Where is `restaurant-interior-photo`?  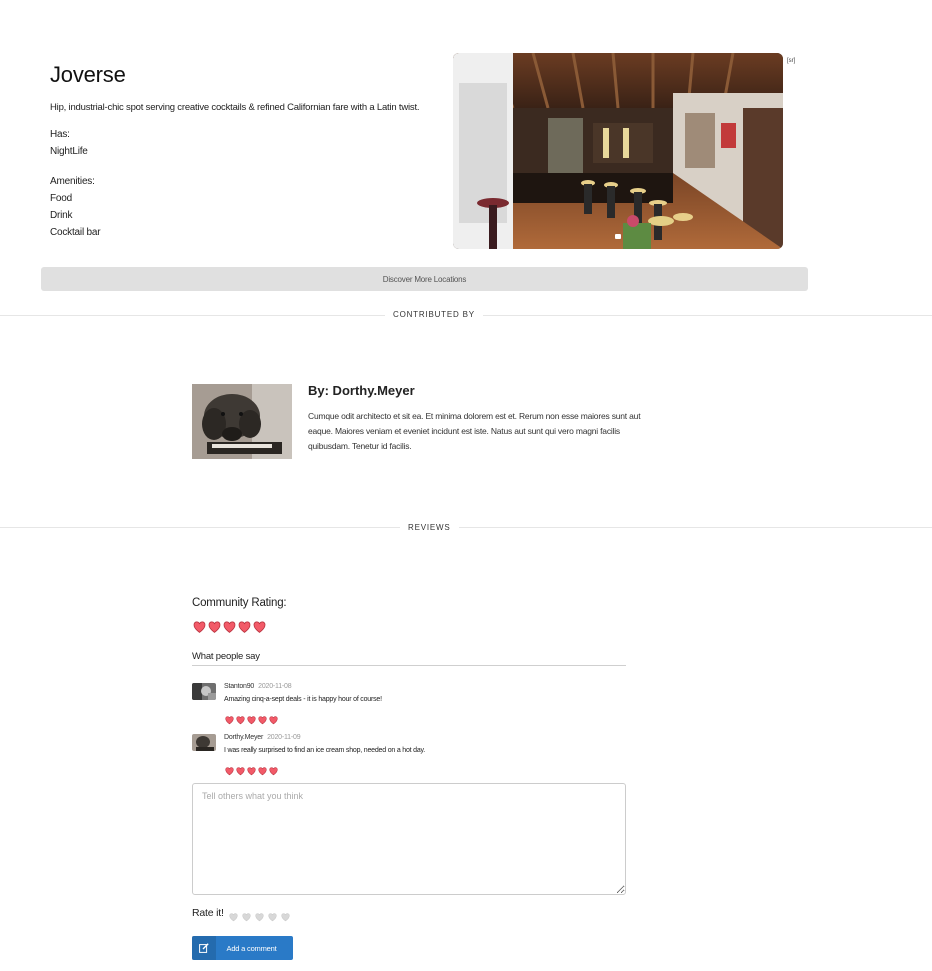 restaurant-interior-photo is located at coordinates (618, 151).